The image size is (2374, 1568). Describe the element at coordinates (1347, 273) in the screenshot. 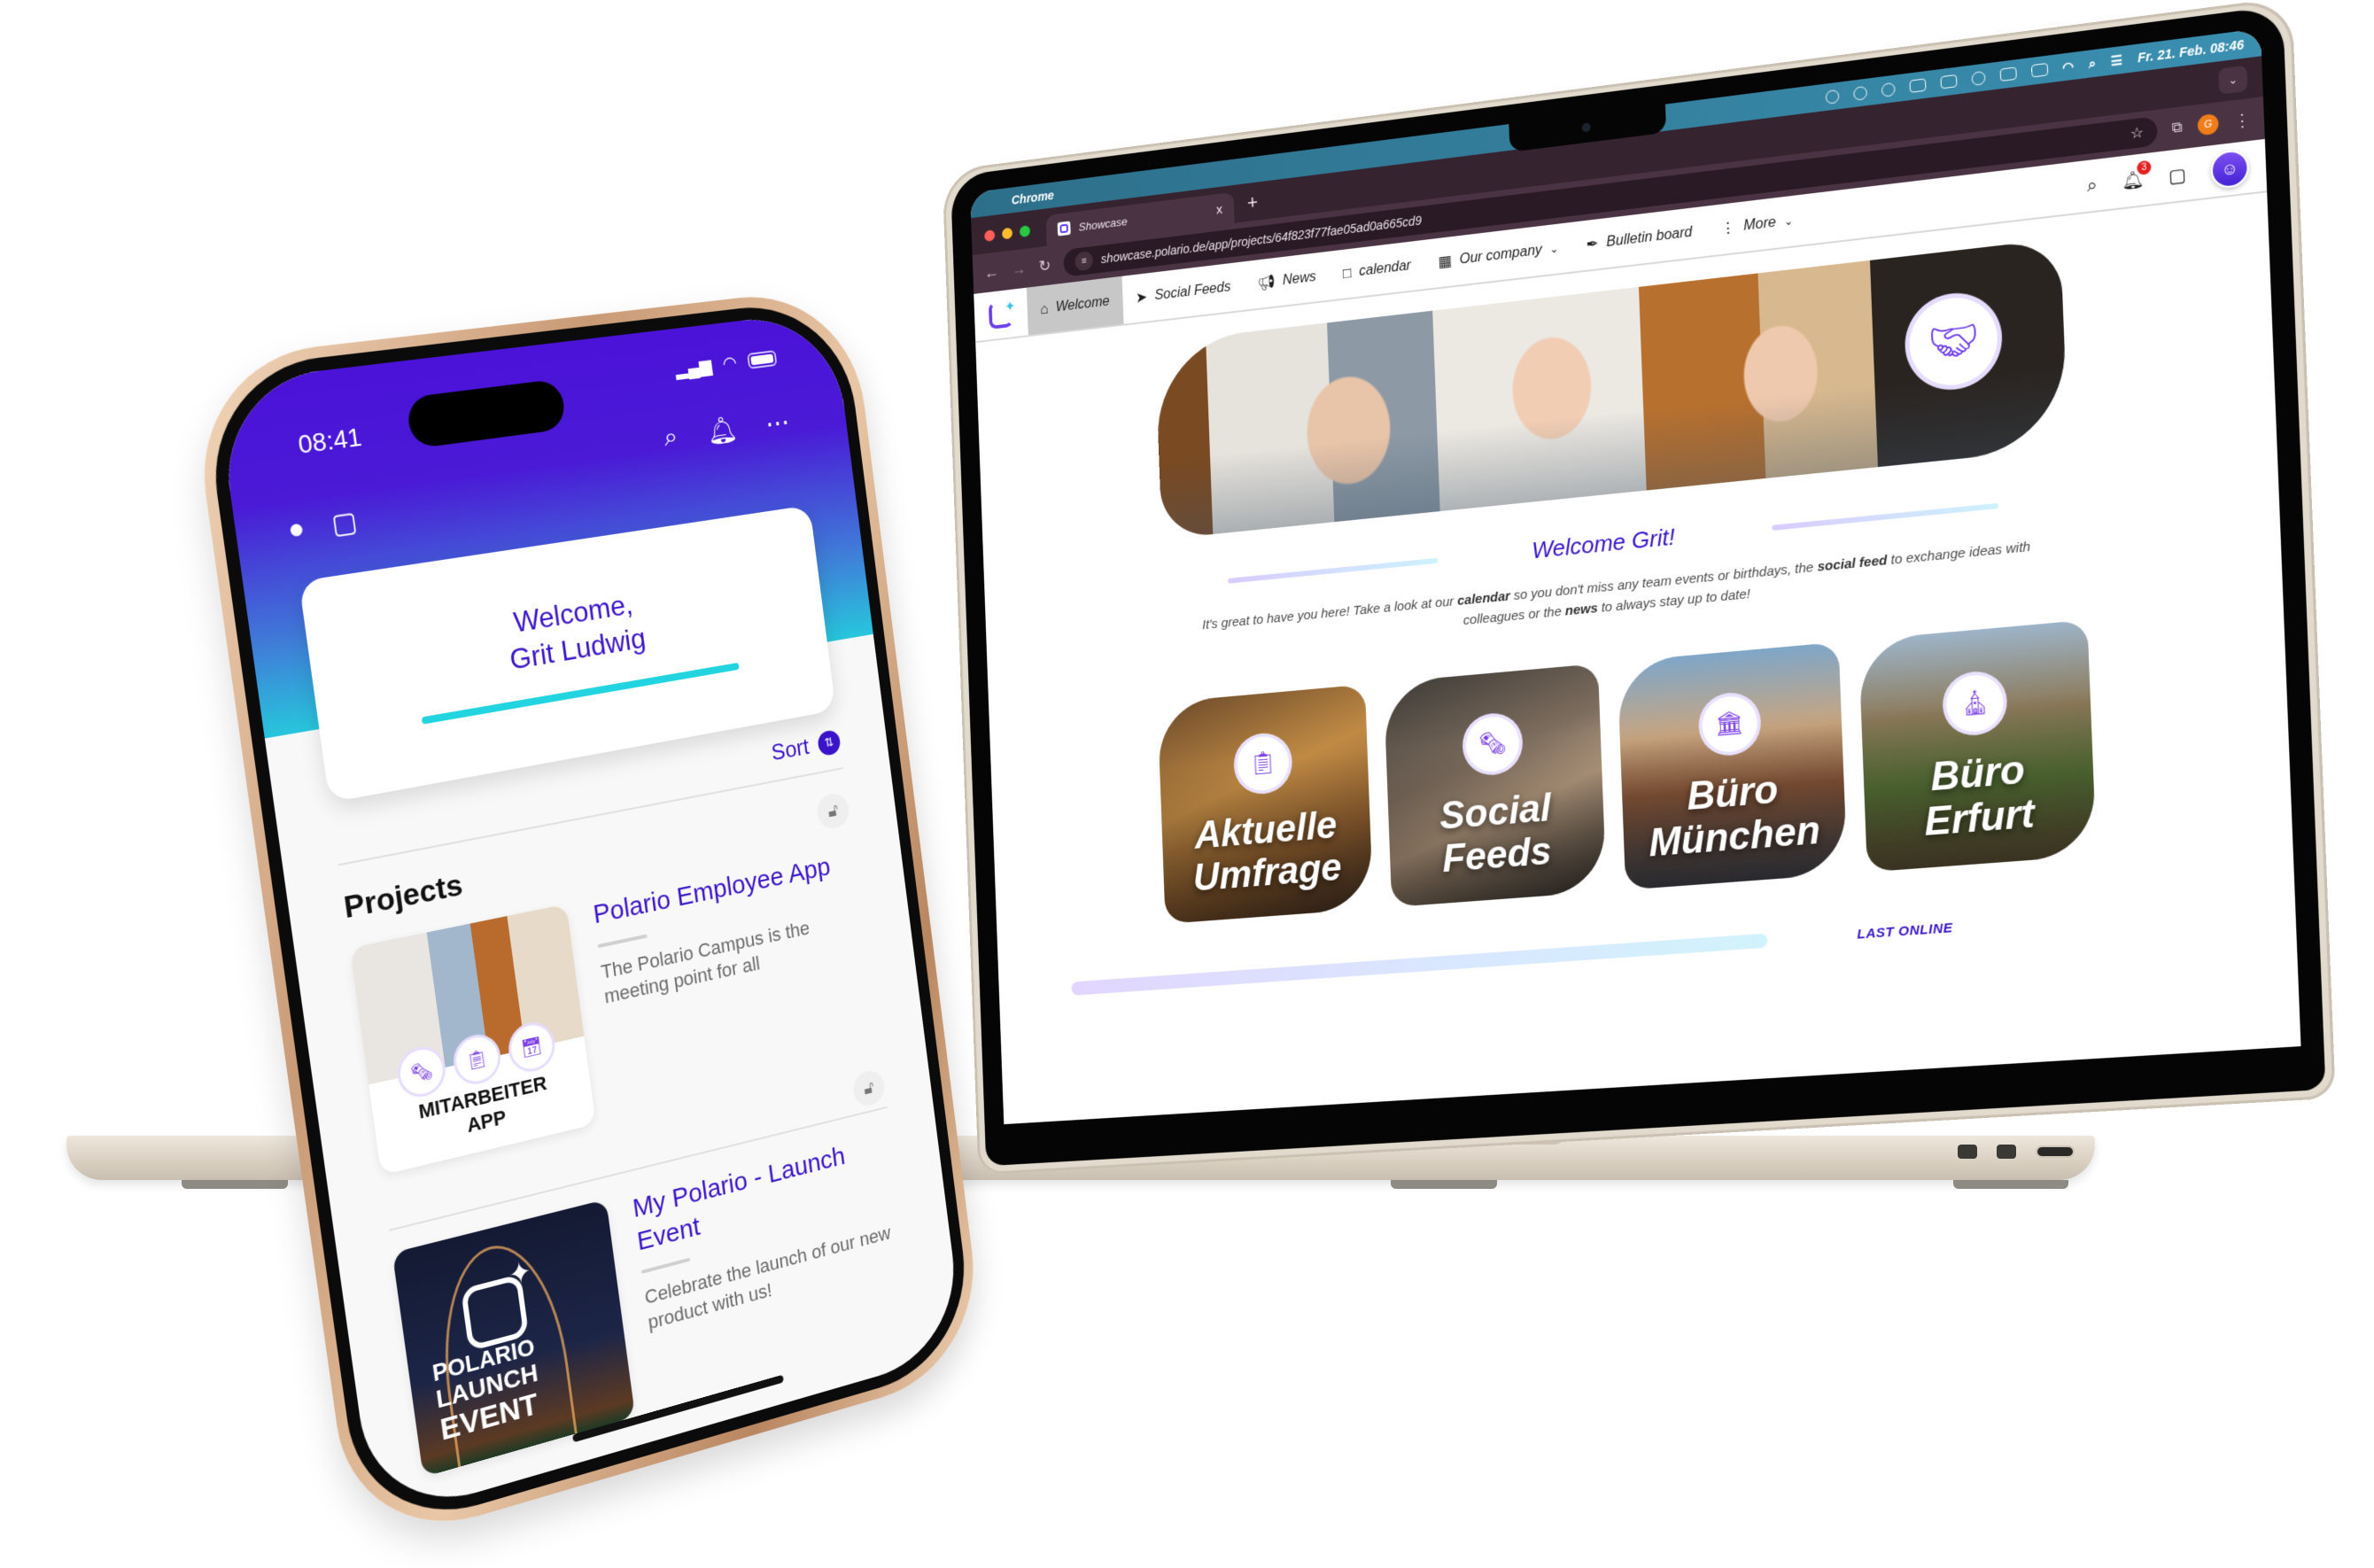

I see `calendar-icon: □` at that location.